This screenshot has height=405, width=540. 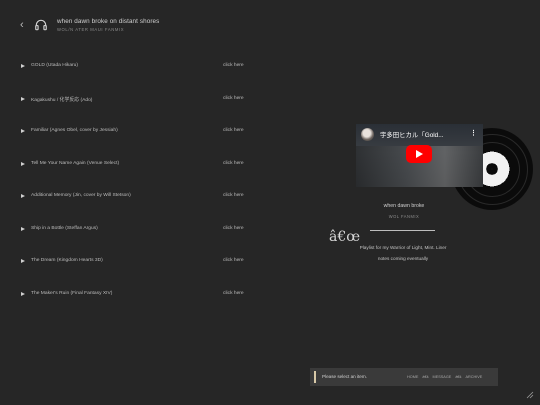 I want to click on playlist-title: when dawn broke, so click(x=404, y=206).